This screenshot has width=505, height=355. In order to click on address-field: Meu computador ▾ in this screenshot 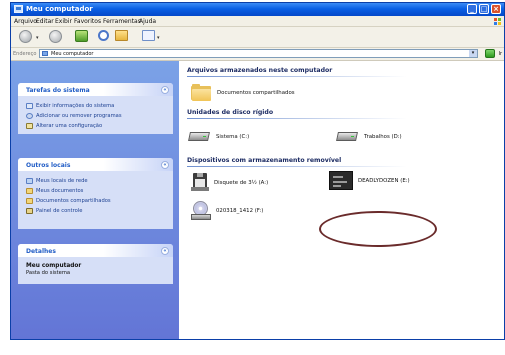, I will do `click(258, 53)`.